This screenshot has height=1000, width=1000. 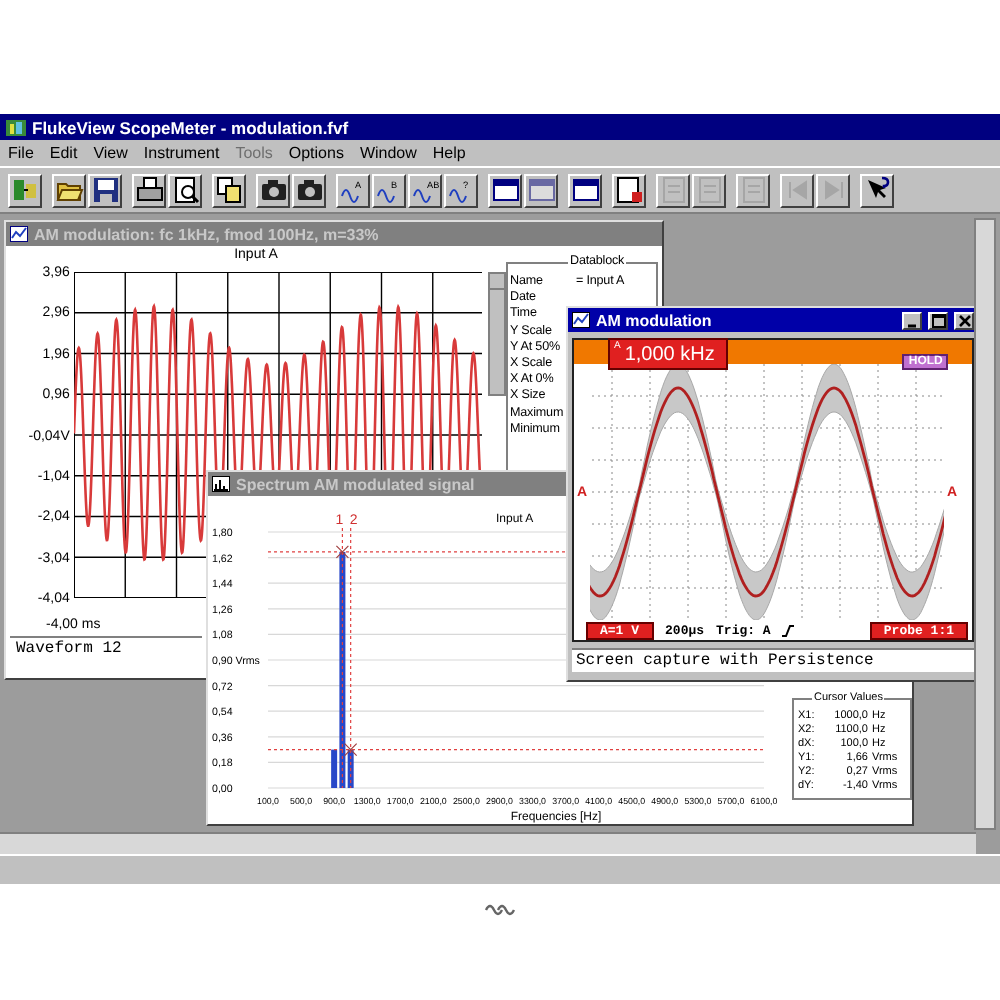 What do you see at coordinates (629, 190) in the screenshot?
I see `record-button` at bounding box center [629, 190].